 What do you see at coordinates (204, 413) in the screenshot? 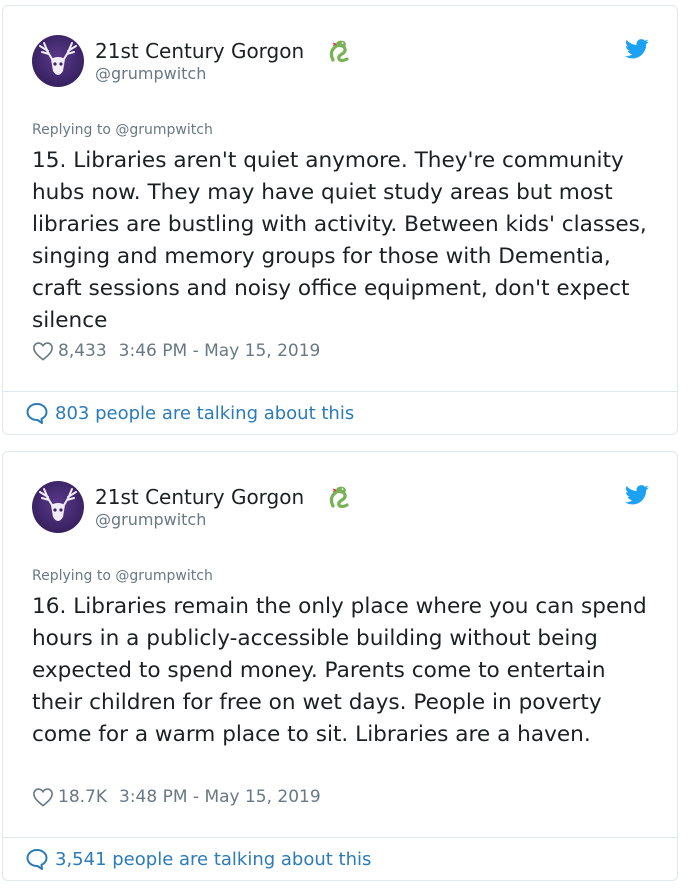
I see `talking-about-label: 803 people are talking about this` at bounding box center [204, 413].